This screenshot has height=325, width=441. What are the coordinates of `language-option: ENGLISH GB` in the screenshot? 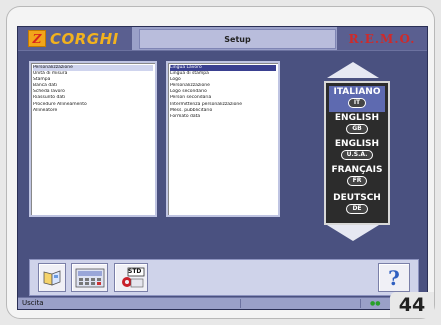 It's located at (357, 123).